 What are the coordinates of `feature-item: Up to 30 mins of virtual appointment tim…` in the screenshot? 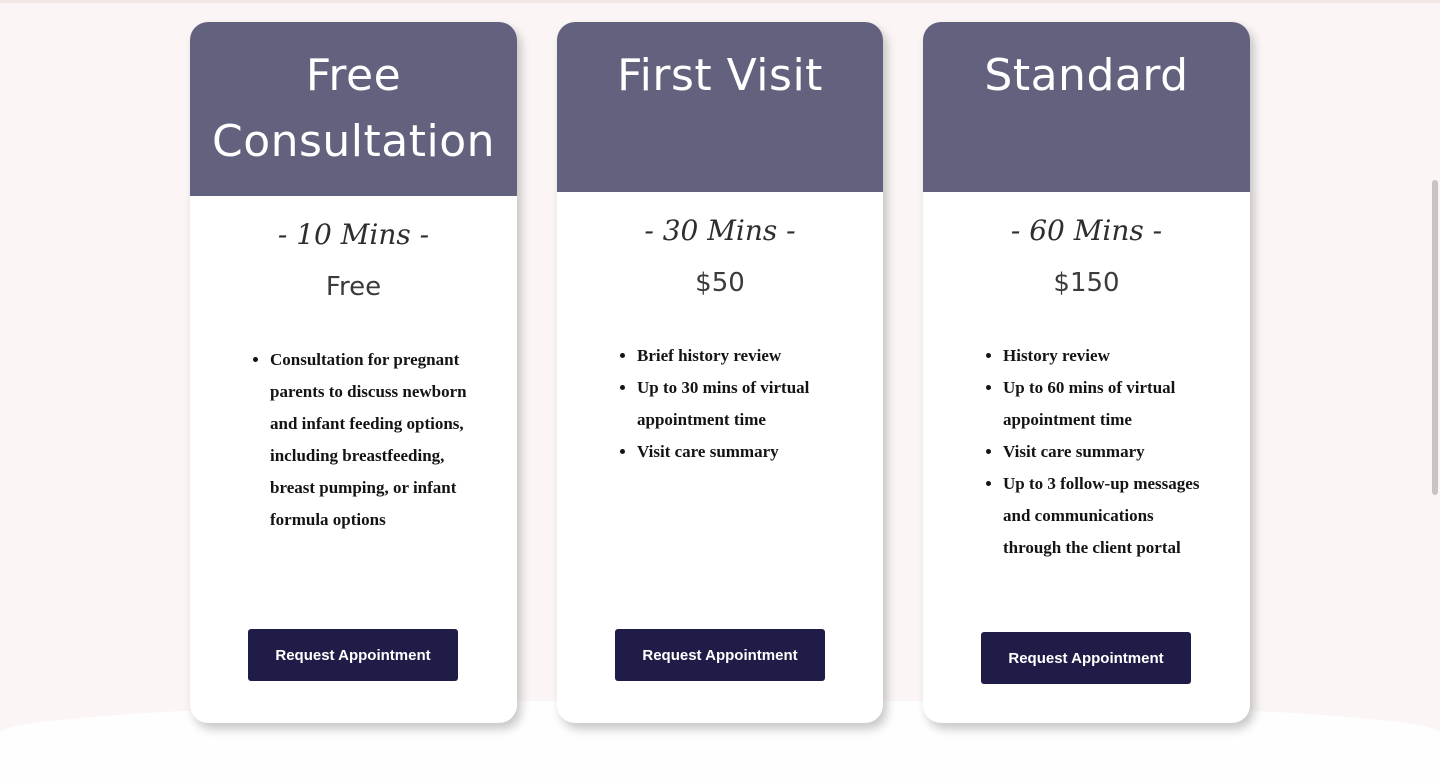 It's located at (735, 404).